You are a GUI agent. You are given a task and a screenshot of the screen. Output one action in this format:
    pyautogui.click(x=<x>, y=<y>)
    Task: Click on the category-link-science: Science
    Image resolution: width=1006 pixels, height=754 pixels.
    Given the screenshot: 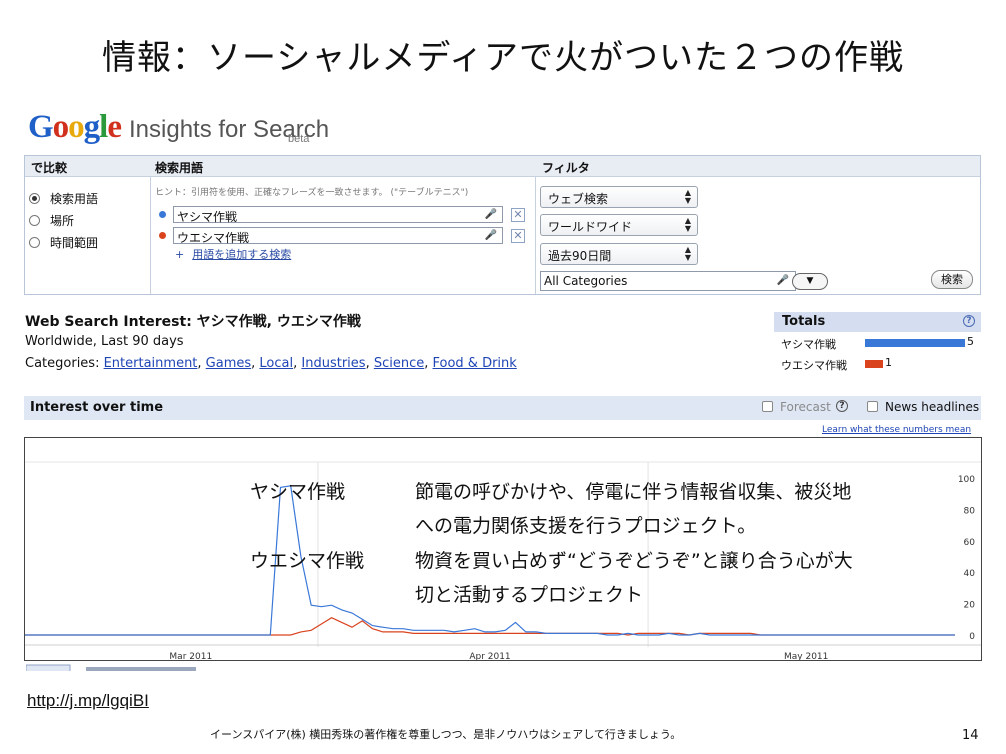 What is the action you would take?
    pyautogui.click(x=399, y=363)
    